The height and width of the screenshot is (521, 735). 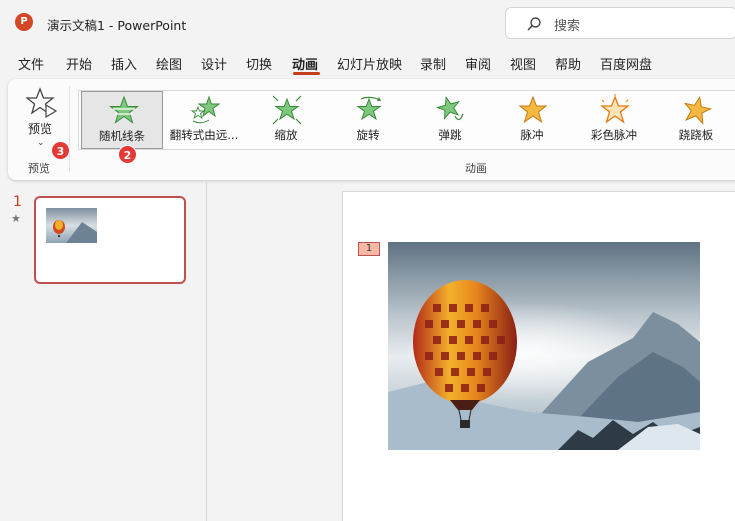 What do you see at coordinates (615, 109) in the screenshot?
I see `color-pulse-star-icon` at bounding box center [615, 109].